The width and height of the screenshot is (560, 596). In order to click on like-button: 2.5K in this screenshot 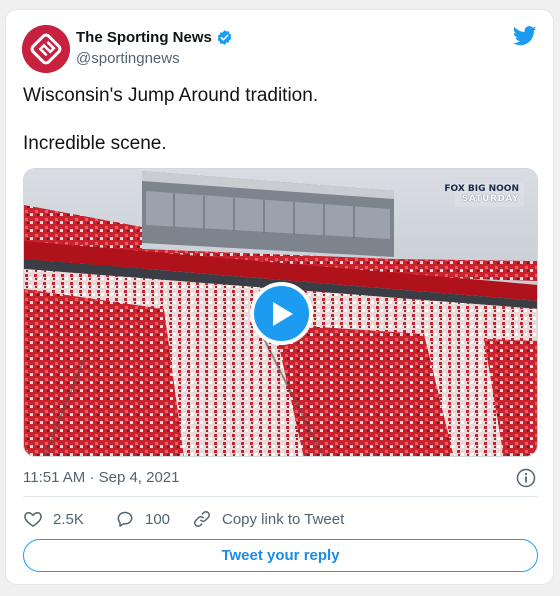, I will do `click(69, 519)`.